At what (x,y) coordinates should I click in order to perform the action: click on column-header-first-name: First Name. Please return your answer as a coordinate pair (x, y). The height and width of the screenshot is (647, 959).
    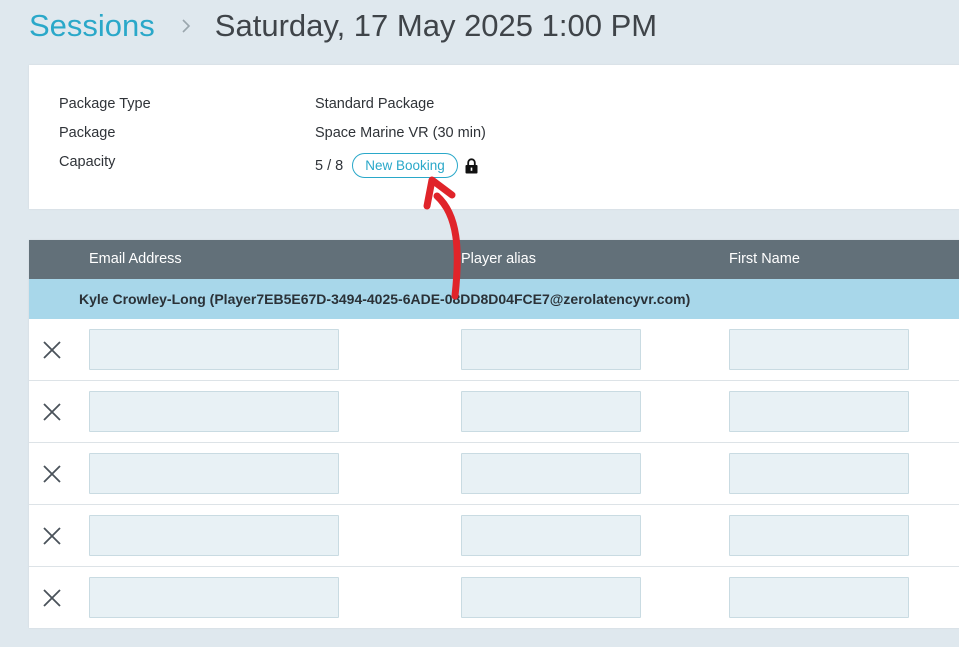
    Looking at the image, I should click on (764, 259).